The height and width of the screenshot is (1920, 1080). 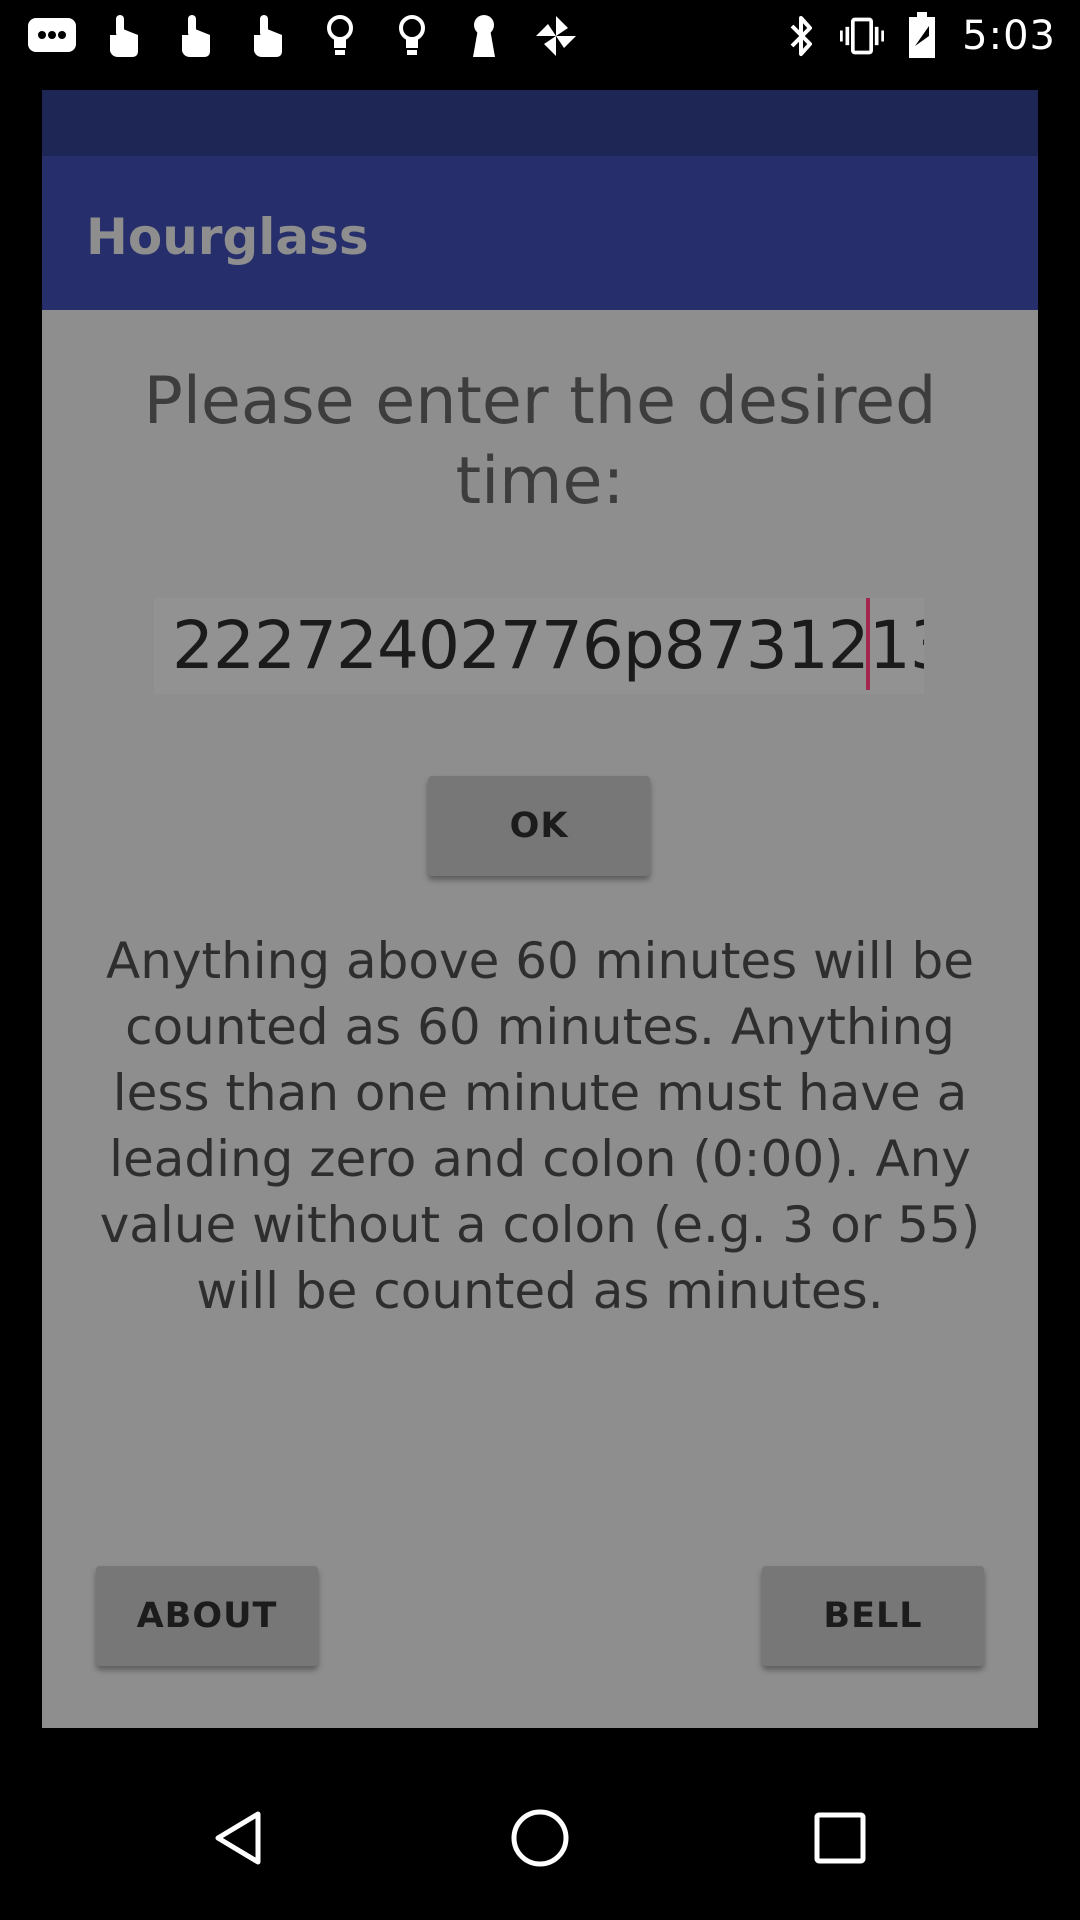 What do you see at coordinates (540, 123) in the screenshot?
I see `app-status-strip` at bounding box center [540, 123].